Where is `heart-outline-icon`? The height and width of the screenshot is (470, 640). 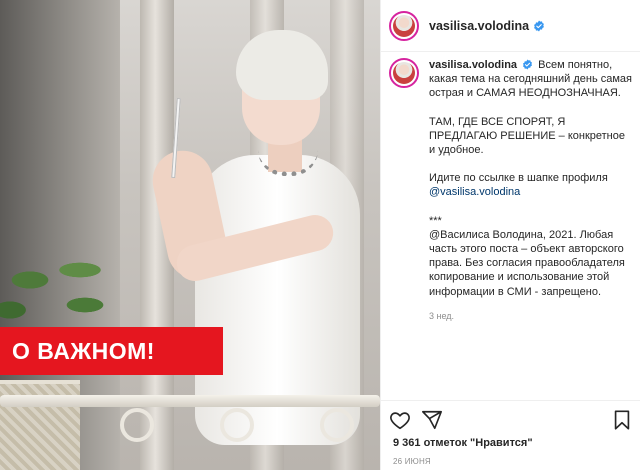 heart-outline-icon is located at coordinates (400, 420).